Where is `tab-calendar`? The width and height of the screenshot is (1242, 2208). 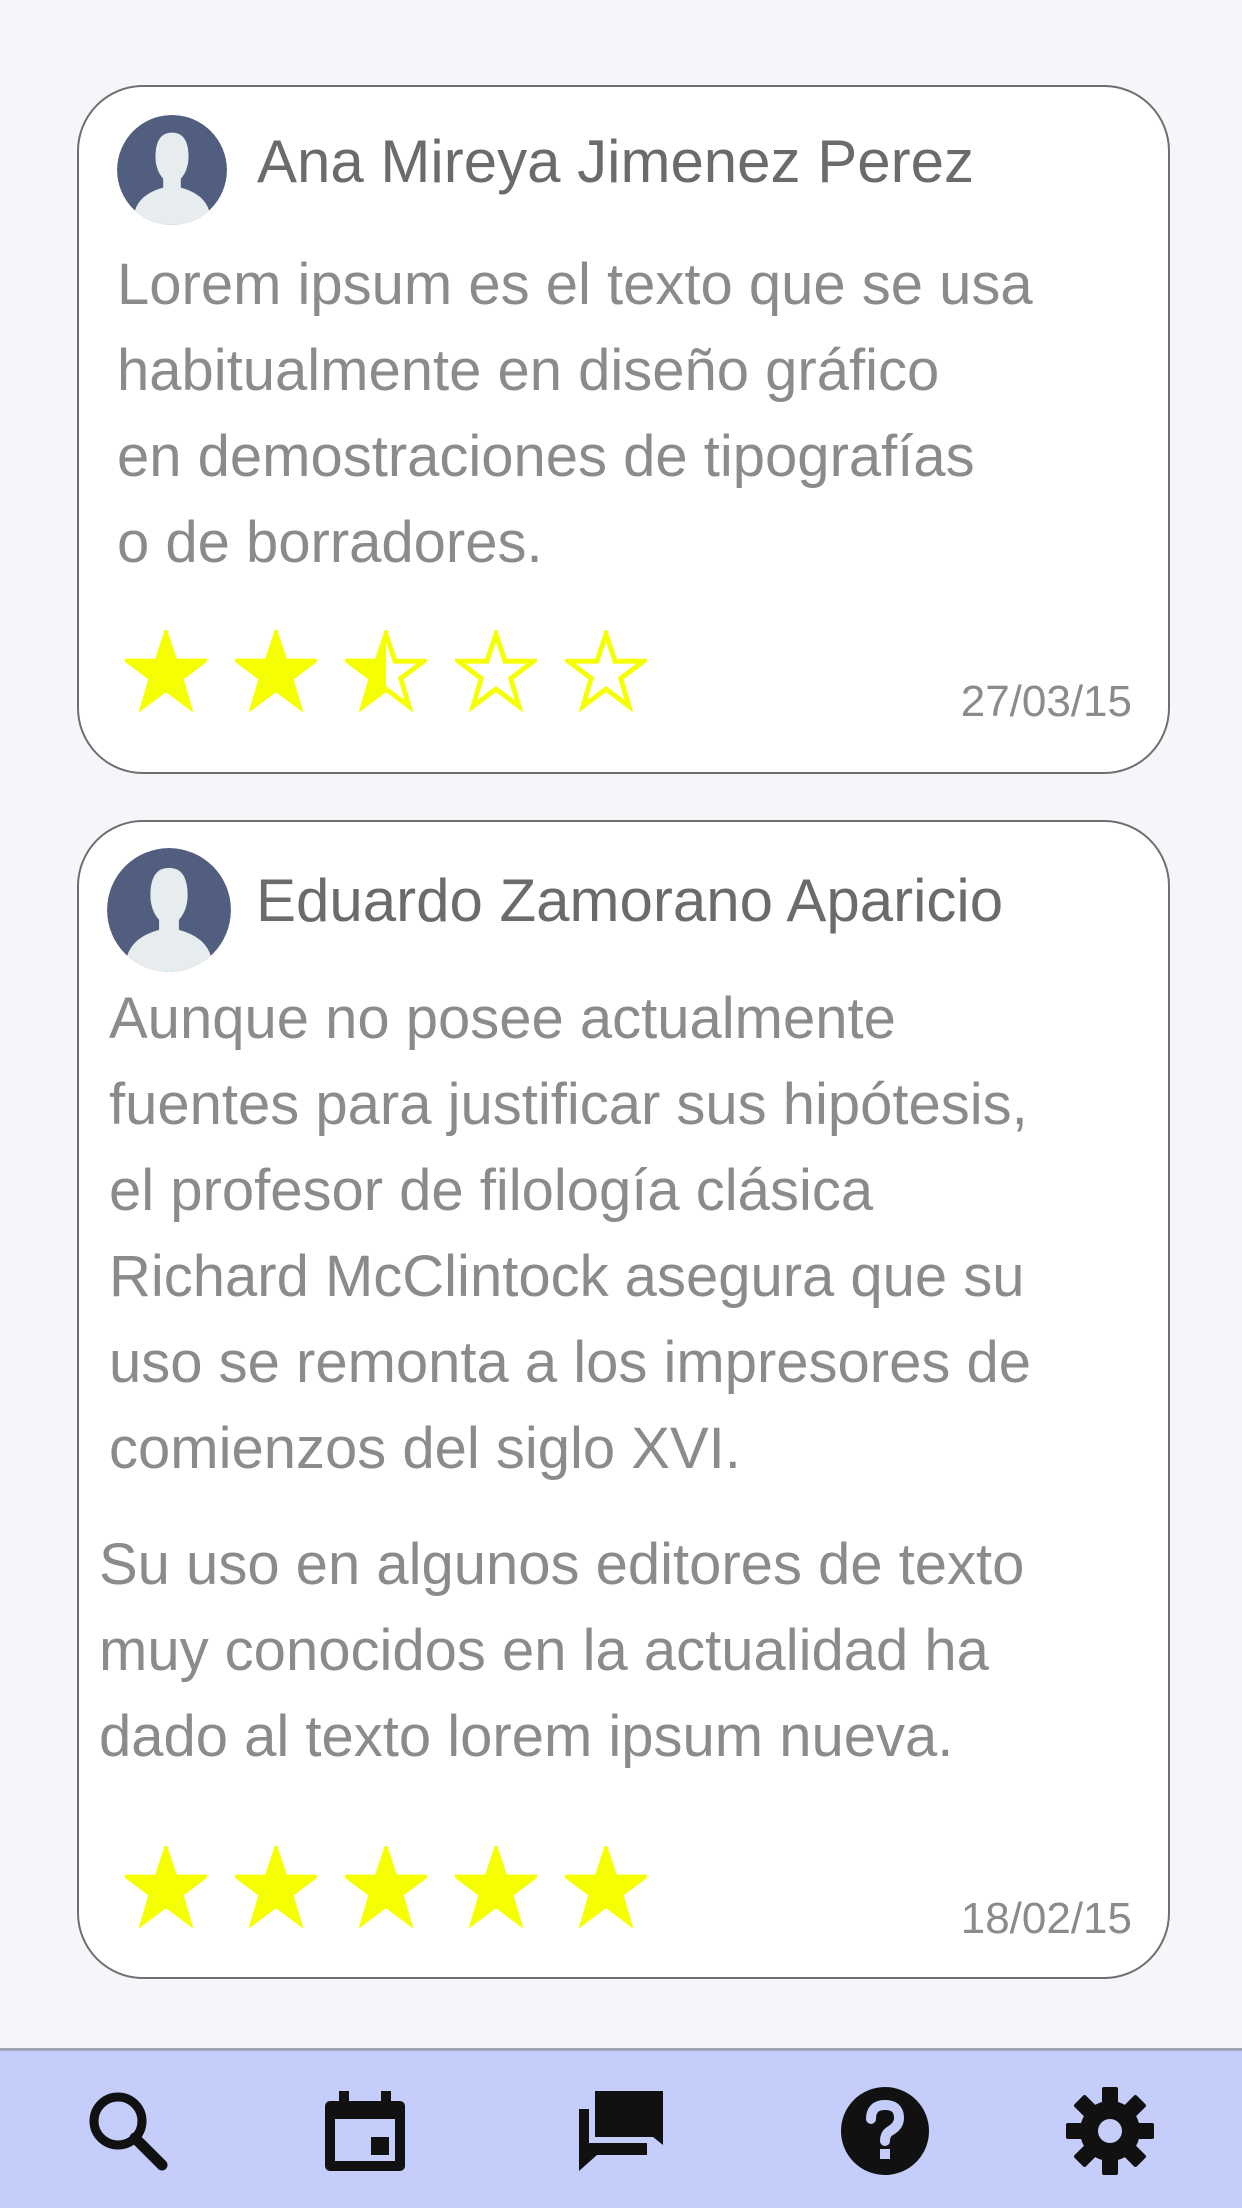
tab-calendar is located at coordinates (365, 2131).